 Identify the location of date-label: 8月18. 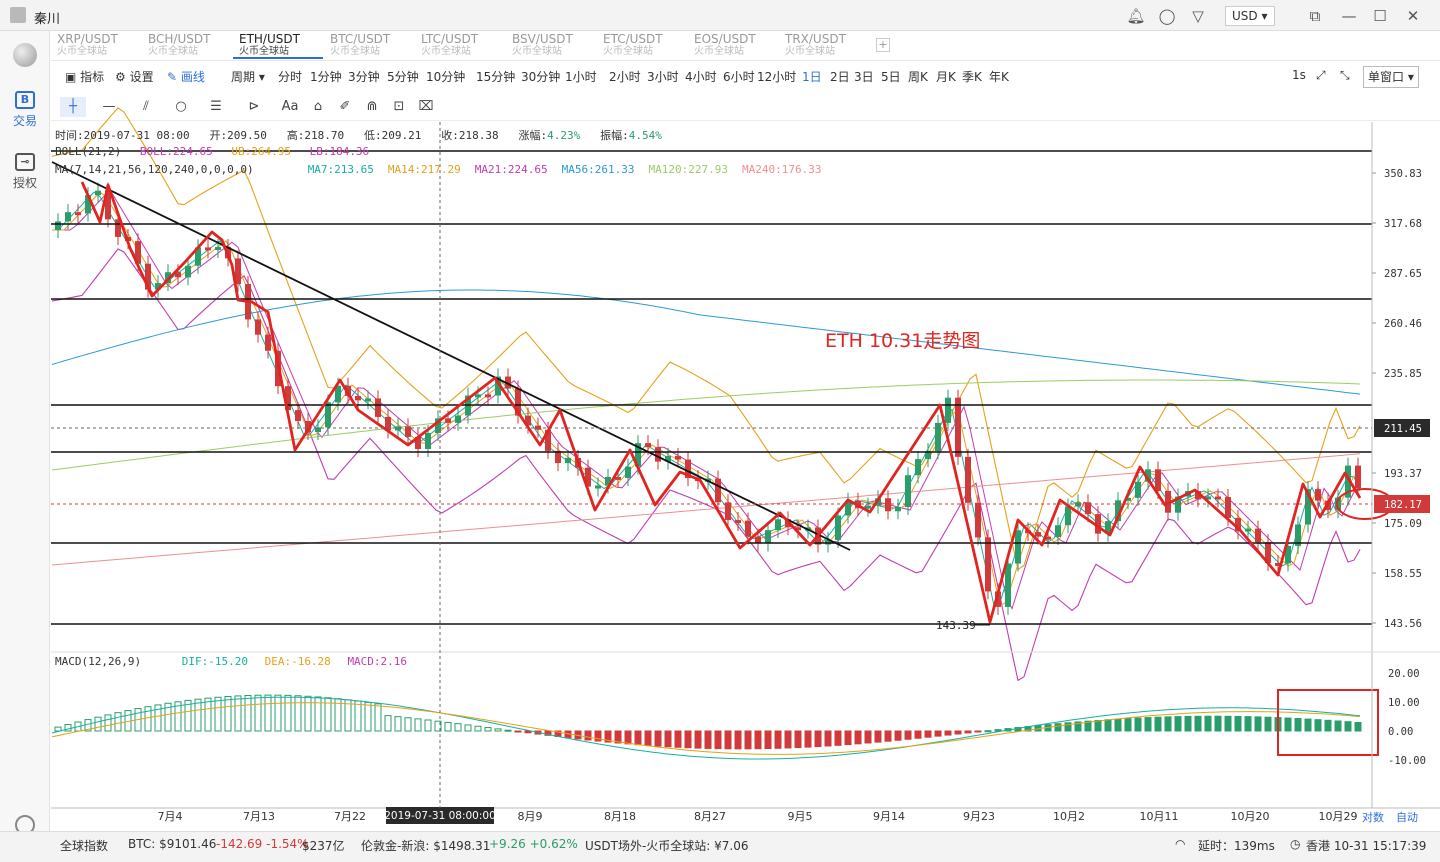
(620, 816).